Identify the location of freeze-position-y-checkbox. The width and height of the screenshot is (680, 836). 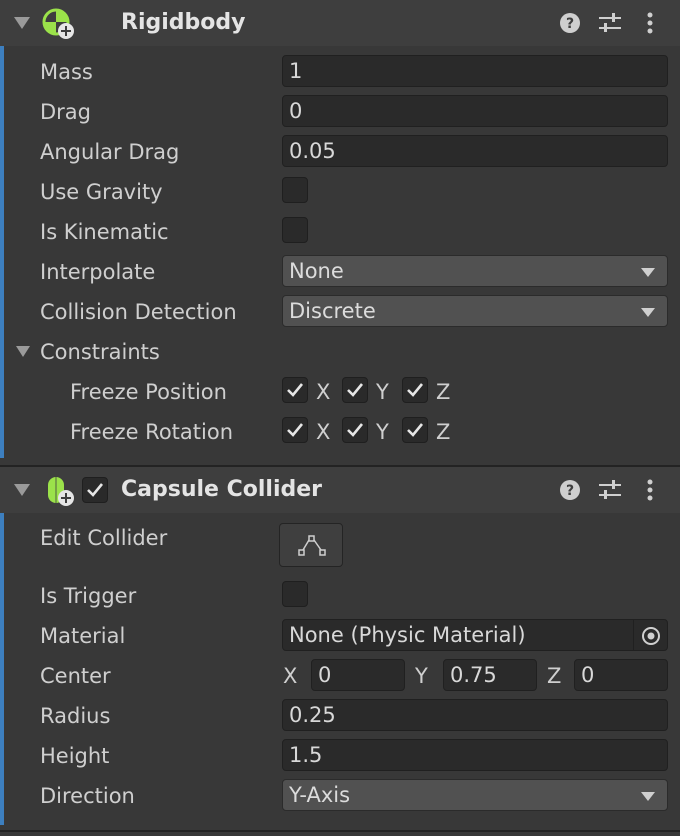
(355, 390).